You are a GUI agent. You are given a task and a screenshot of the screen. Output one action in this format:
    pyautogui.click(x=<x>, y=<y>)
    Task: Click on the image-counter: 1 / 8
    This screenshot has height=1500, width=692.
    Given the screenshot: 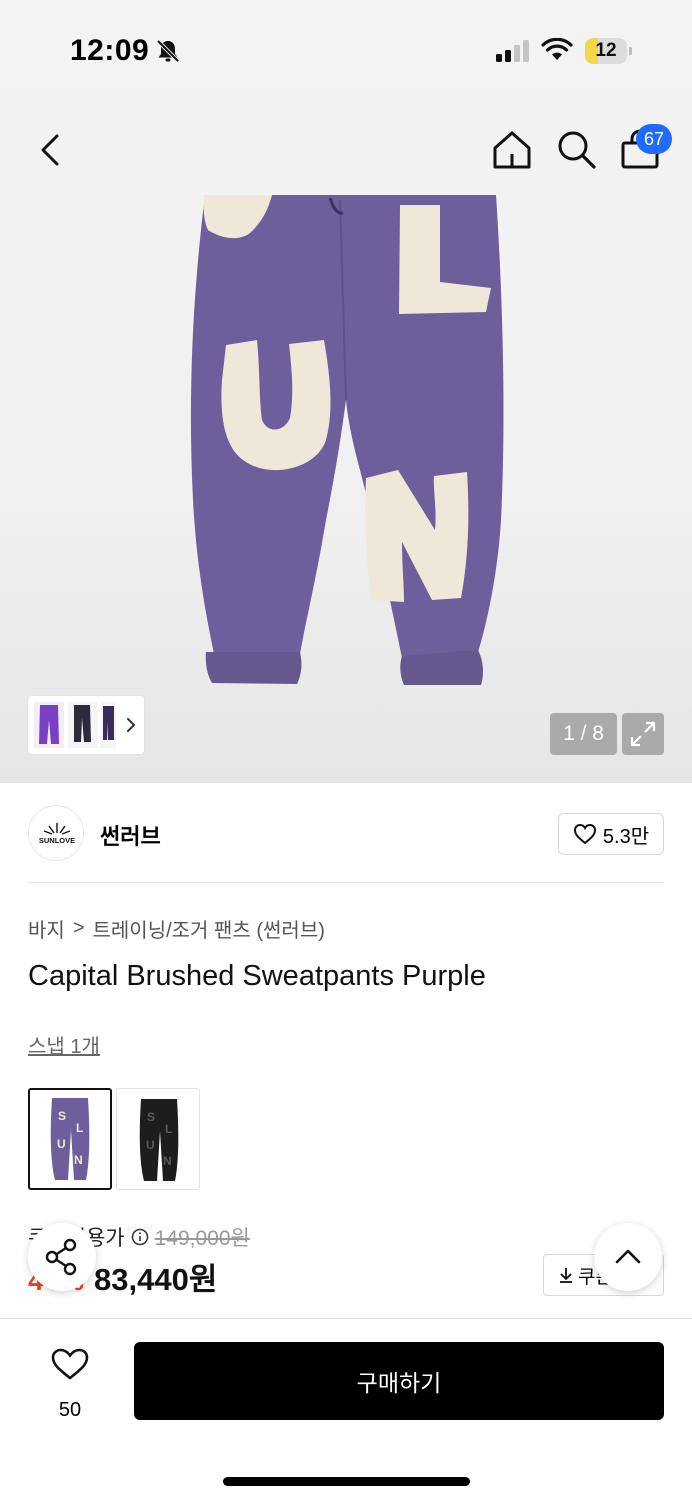 What is the action you would take?
    pyautogui.click(x=583, y=734)
    